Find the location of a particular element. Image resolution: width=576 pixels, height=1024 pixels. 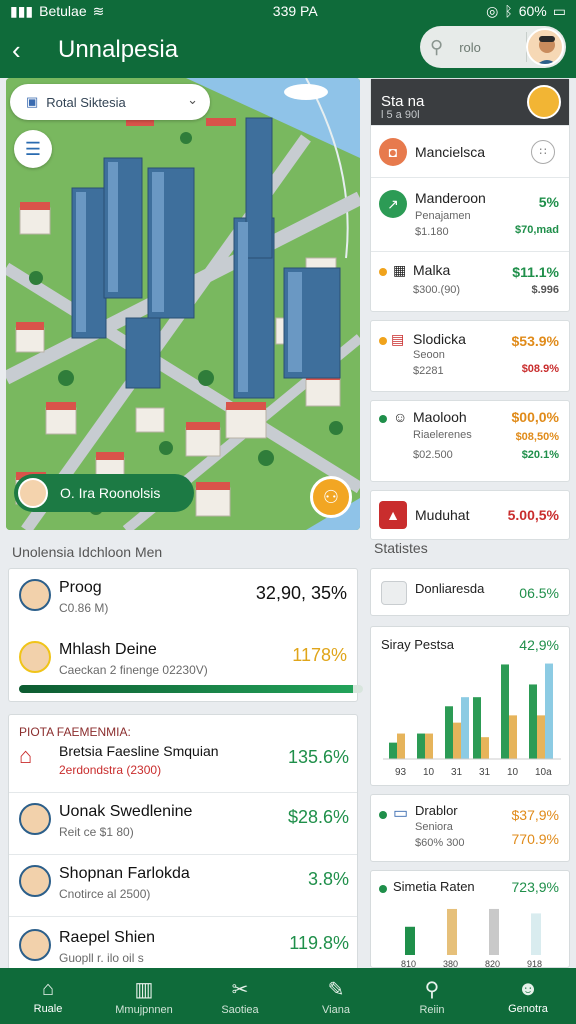

region-dropdown: ▣ Rotal Siktesia ⌄ is located at coordinates (110, 102).